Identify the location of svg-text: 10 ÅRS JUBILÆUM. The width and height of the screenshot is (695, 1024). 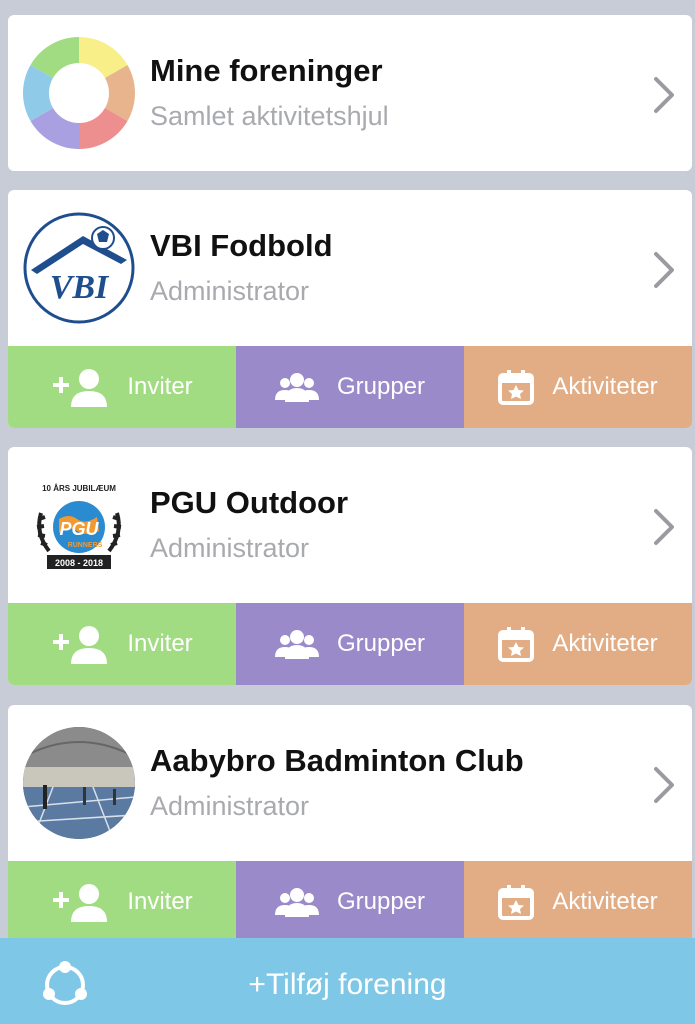
(79, 488).